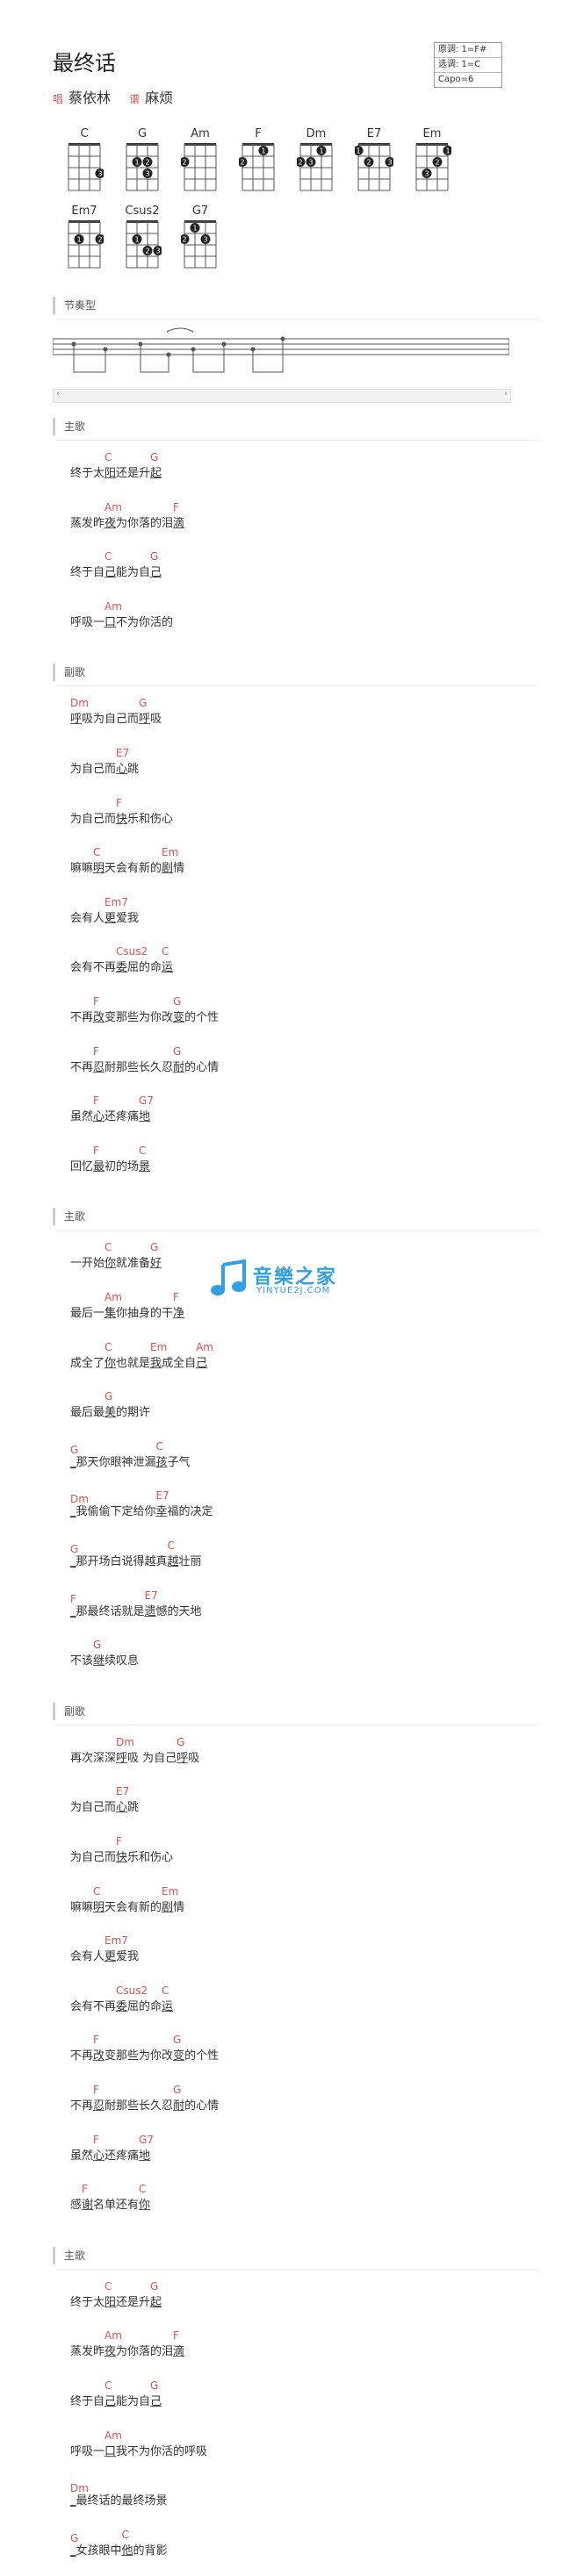 This screenshot has width=562, height=2576. Describe the element at coordinates (100, 173) in the screenshot. I see `finger-dot: 3` at that location.